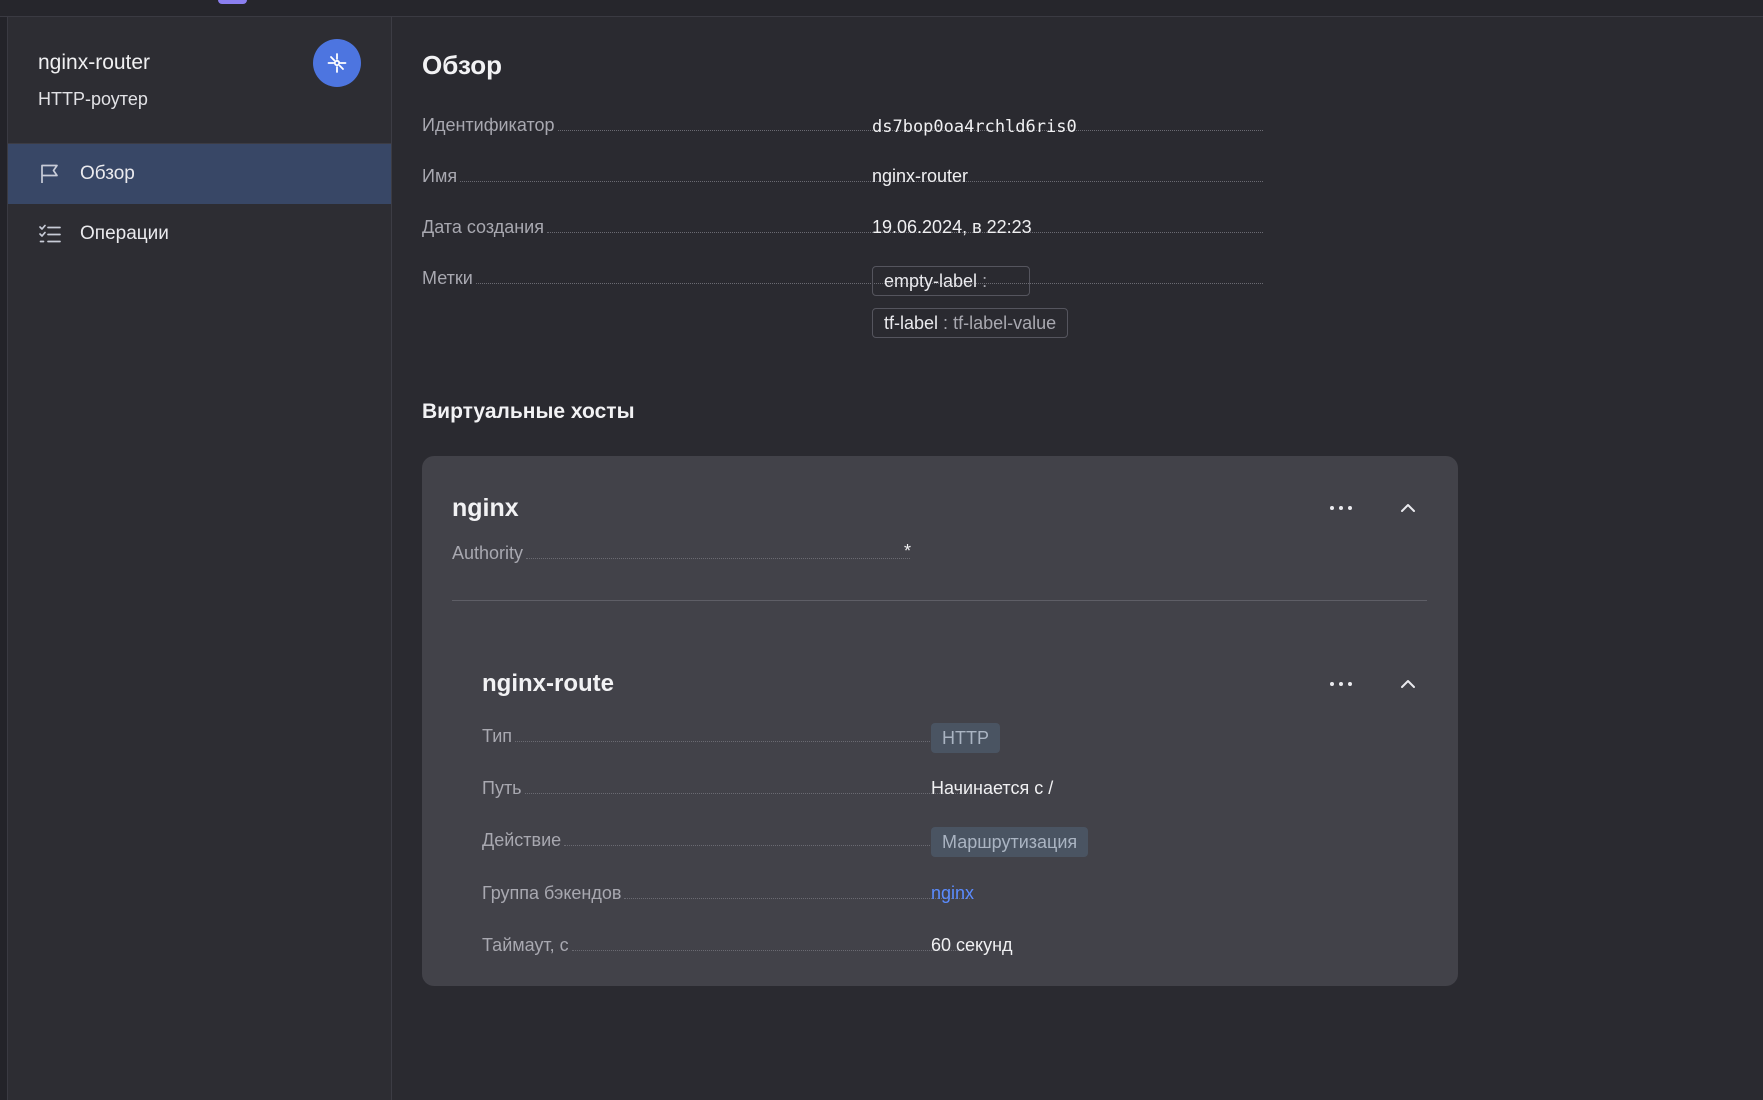 This screenshot has width=1763, height=1100. I want to click on label-key: empty-label, so click(931, 281).